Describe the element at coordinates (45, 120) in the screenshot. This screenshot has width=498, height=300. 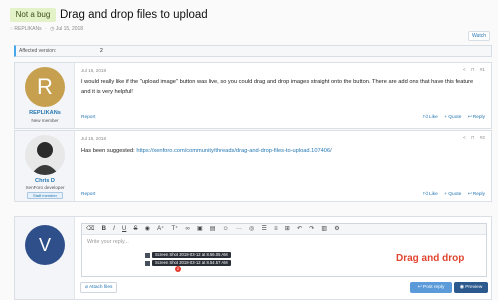
I see `user-title: New member` at that location.